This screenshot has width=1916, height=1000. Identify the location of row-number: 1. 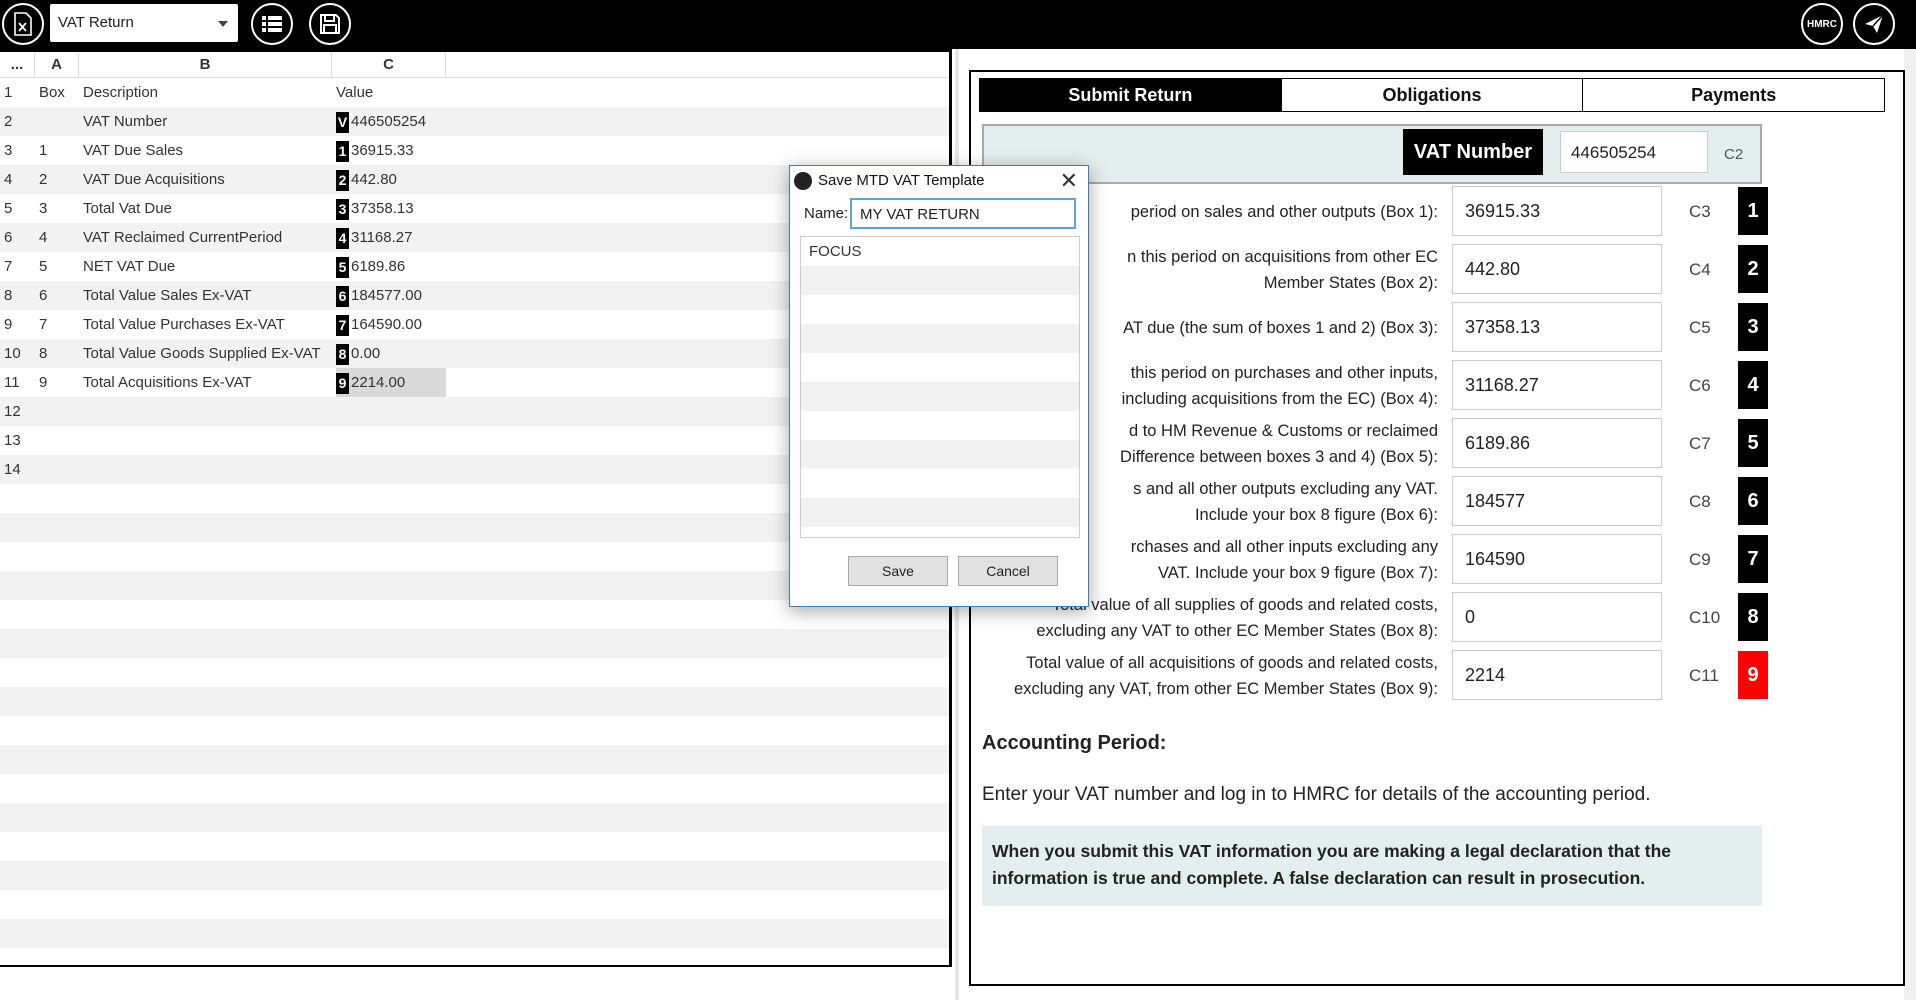
(19, 92).